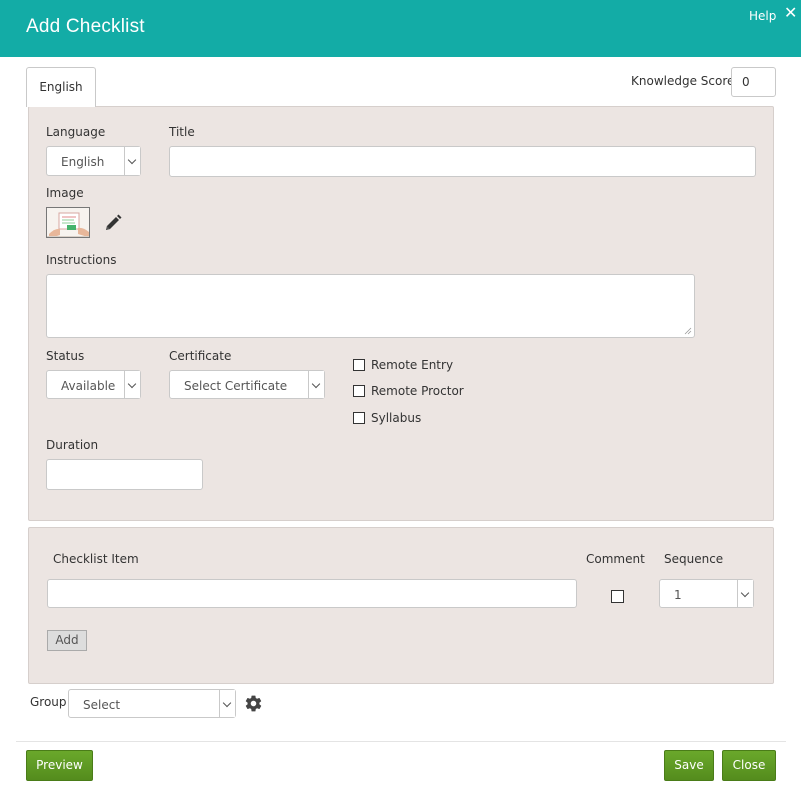 This screenshot has width=801, height=789. I want to click on language-label: Language, so click(76, 132).